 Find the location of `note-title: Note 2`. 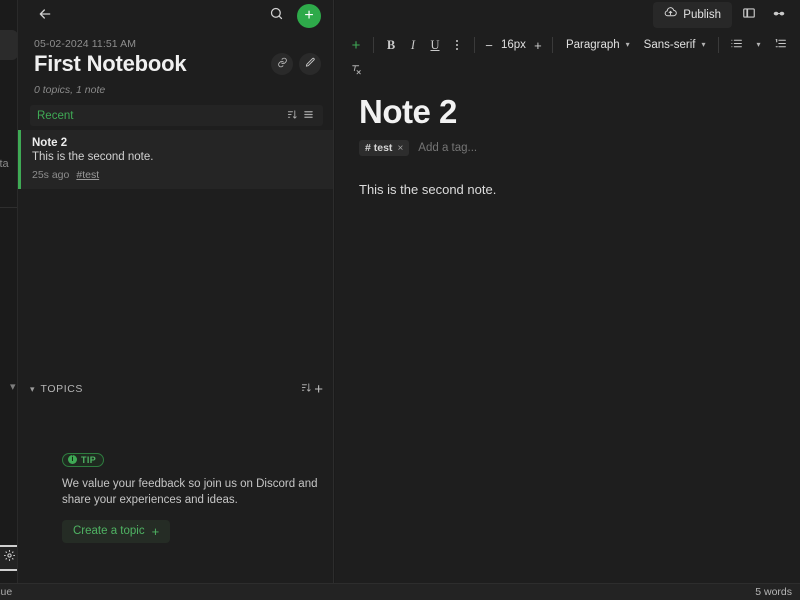

note-title: Note 2 is located at coordinates (50, 143).